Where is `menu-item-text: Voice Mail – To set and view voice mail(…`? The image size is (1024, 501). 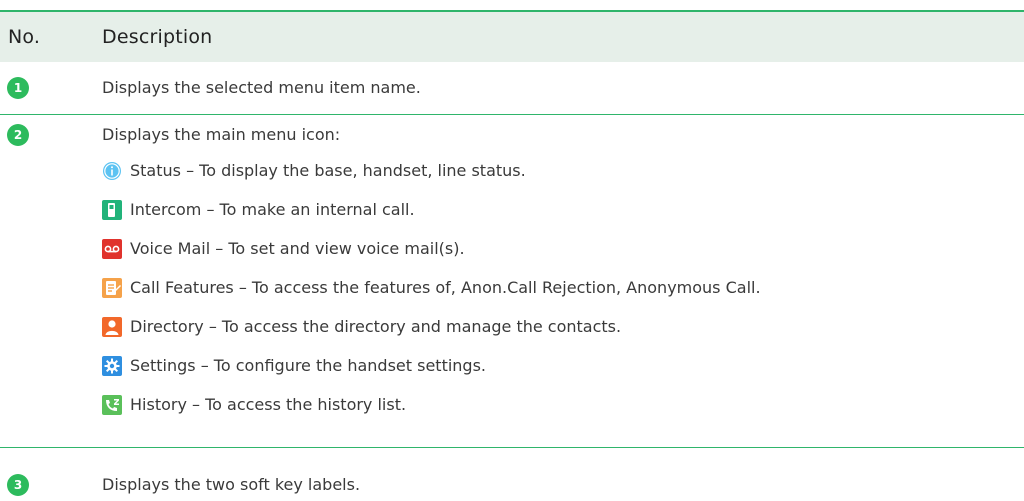
menu-item-text: Voice Mail – To set and view voice mail(… is located at coordinates (297, 248).